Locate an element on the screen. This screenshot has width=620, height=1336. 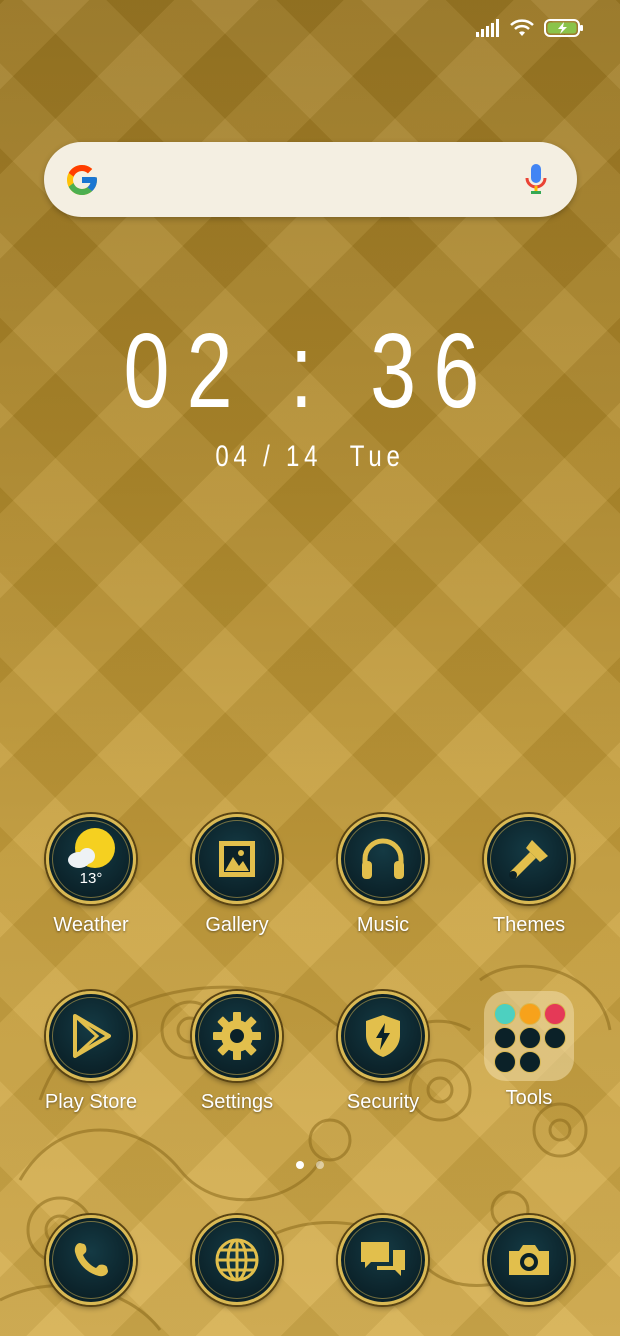
music-badge is located at coordinates (383, 859).